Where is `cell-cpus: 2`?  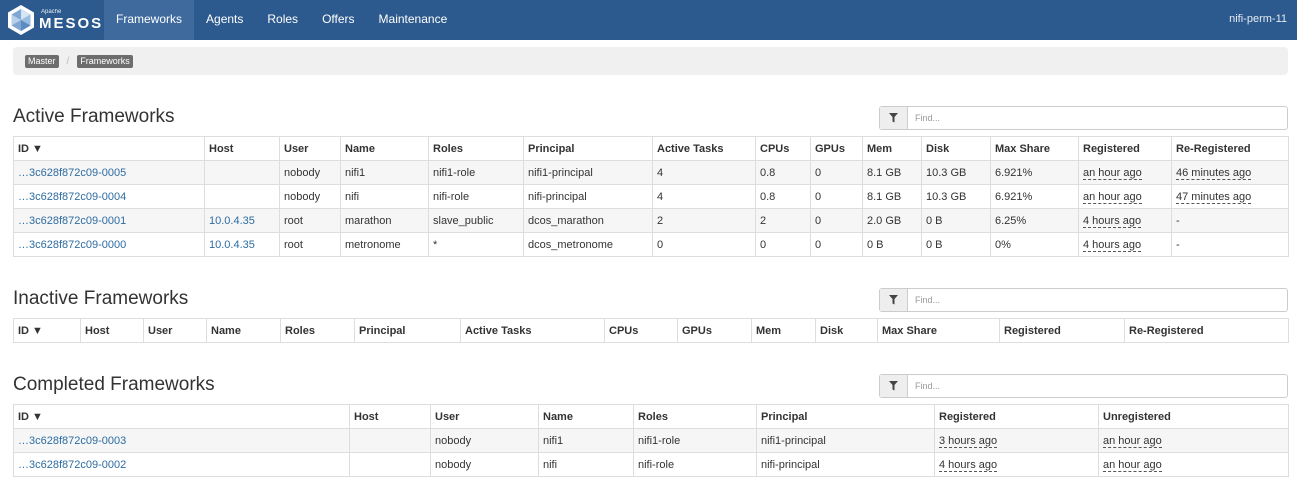 cell-cpus: 2 is located at coordinates (783, 220).